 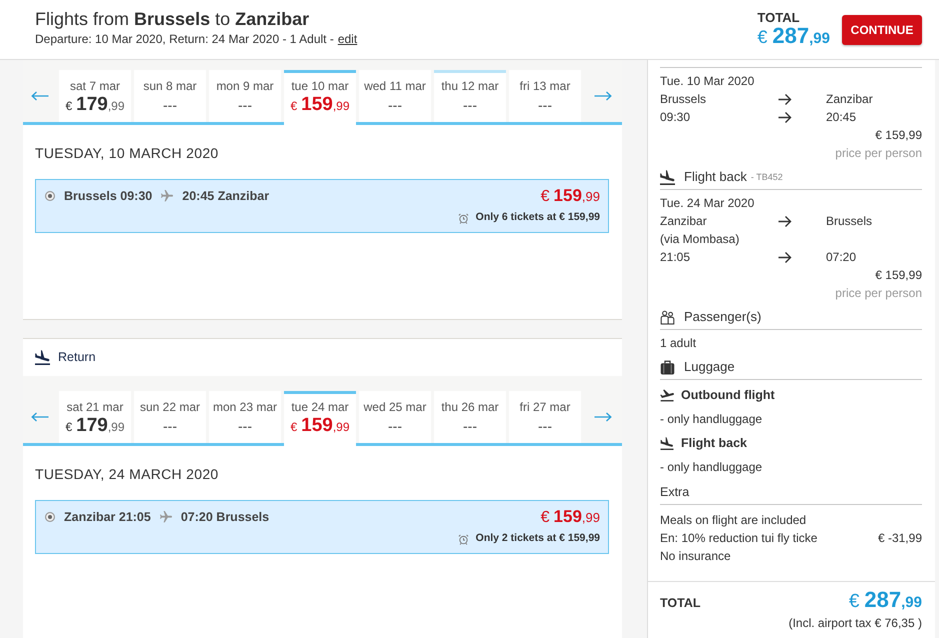 What do you see at coordinates (728, 395) in the screenshot?
I see `luggage-group-title: Outbound flight` at bounding box center [728, 395].